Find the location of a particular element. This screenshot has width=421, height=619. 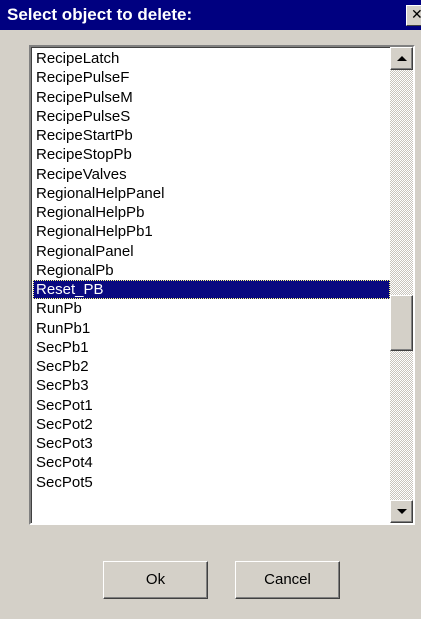

dialog-title: Select object to delete: is located at coordinates (100, 14).